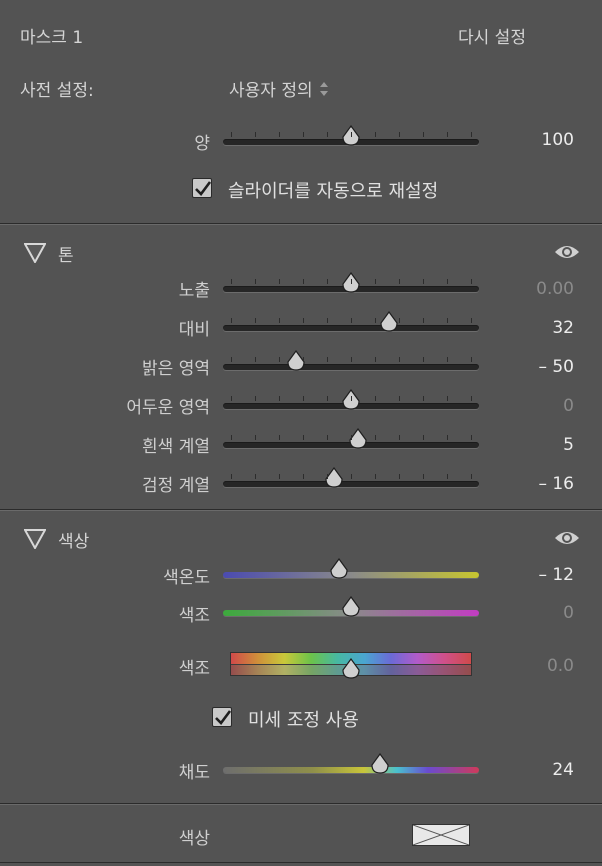 The image size is (602, 866). What do you see at coordinates (351, 575) in the screenshot?
I see `temperature-slider-track` at bounding box center [351, 575].